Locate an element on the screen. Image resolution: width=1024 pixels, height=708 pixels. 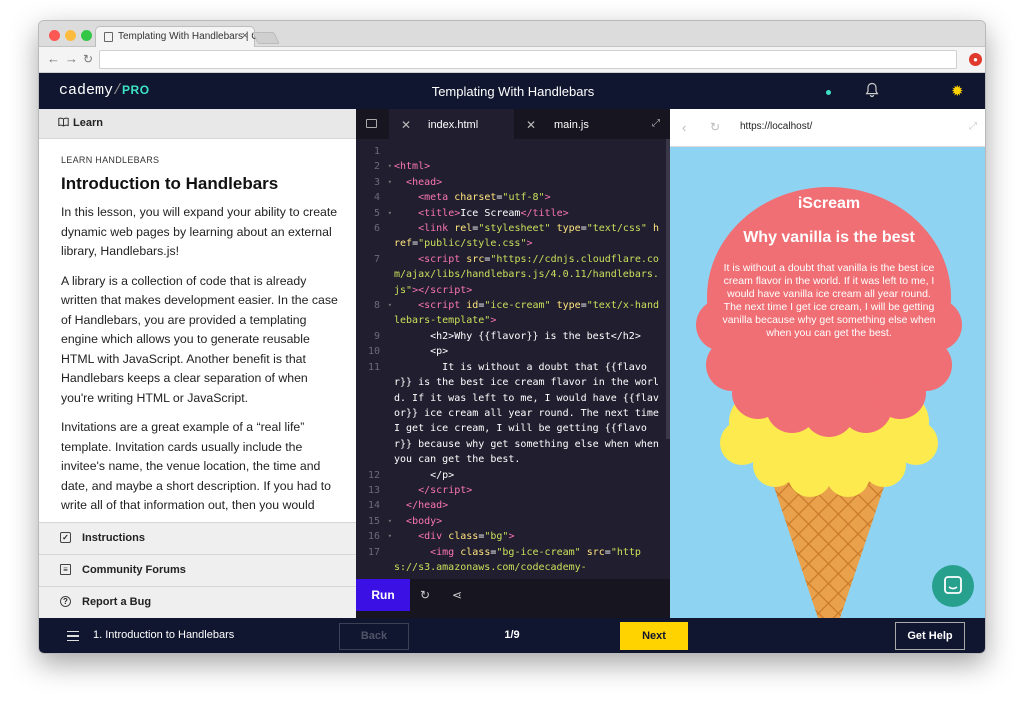
preview-expand-icon: ⤢ is located at coordinates (973, 126).